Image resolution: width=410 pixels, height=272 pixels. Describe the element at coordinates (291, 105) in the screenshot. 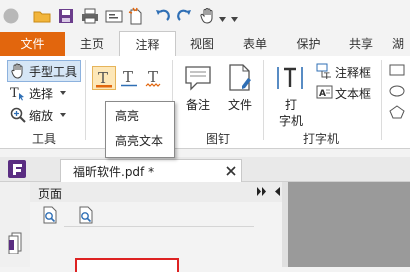

I see `typewriter-label-line1: 打` at that location.